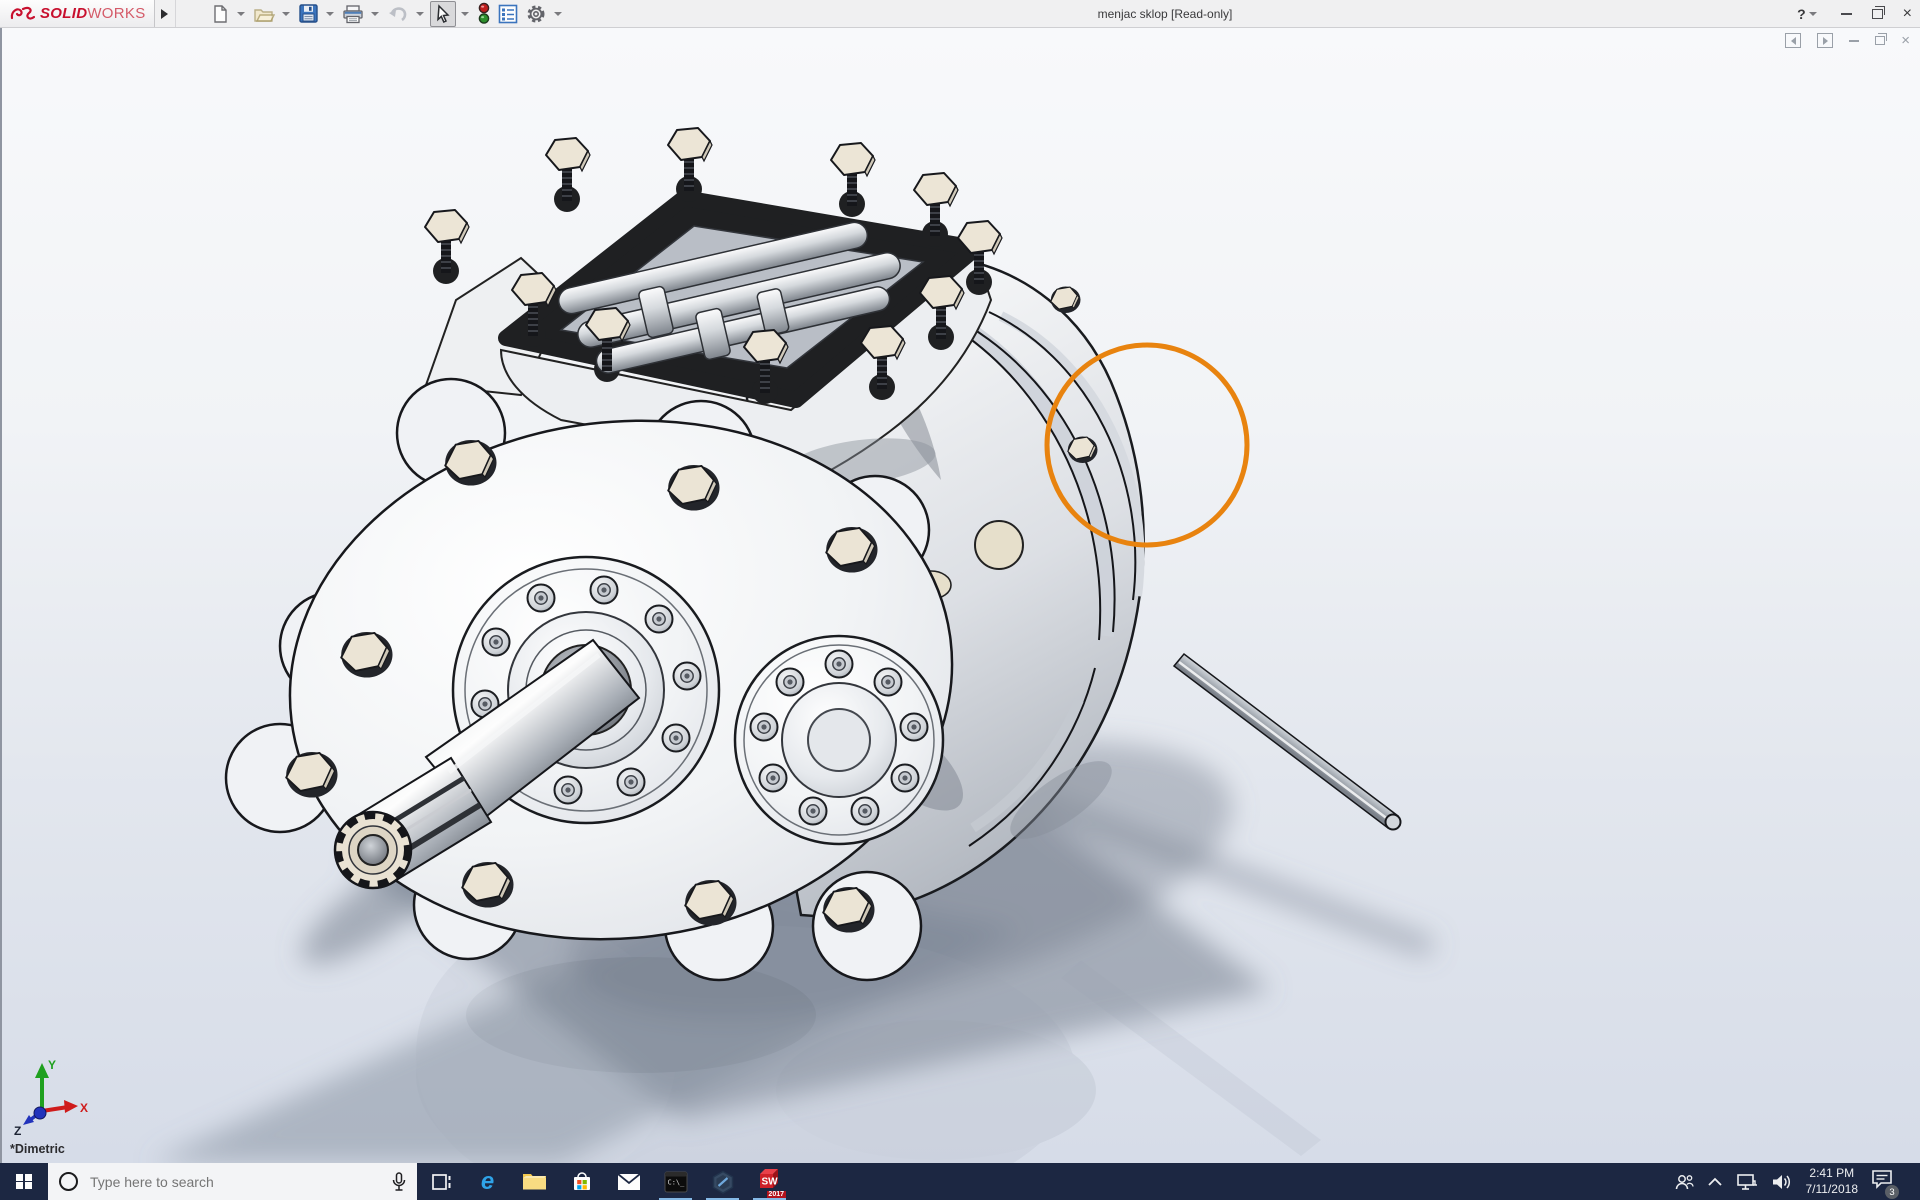 The image size is (1920, 1200). I want to click on taskbar-icon-command-prompt: C:\_, so click(675, 1181).